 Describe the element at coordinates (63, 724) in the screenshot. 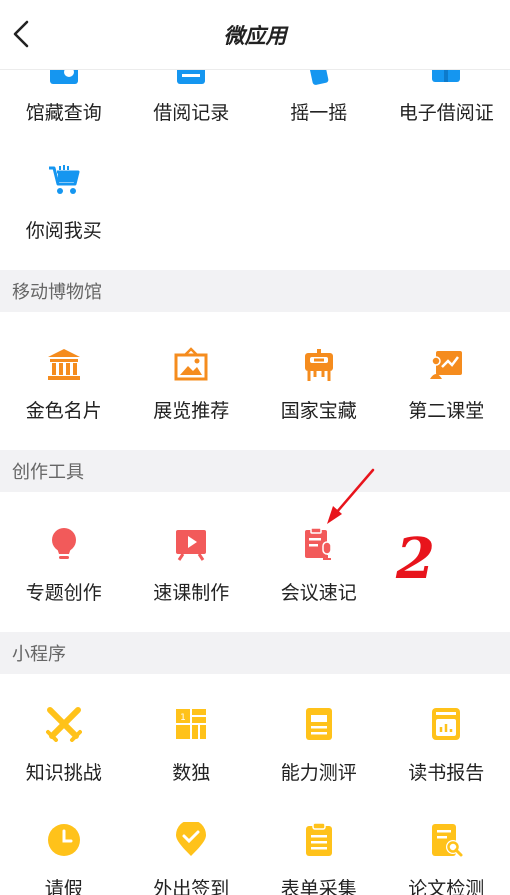

I see `crossed-swords-icon` at that location.